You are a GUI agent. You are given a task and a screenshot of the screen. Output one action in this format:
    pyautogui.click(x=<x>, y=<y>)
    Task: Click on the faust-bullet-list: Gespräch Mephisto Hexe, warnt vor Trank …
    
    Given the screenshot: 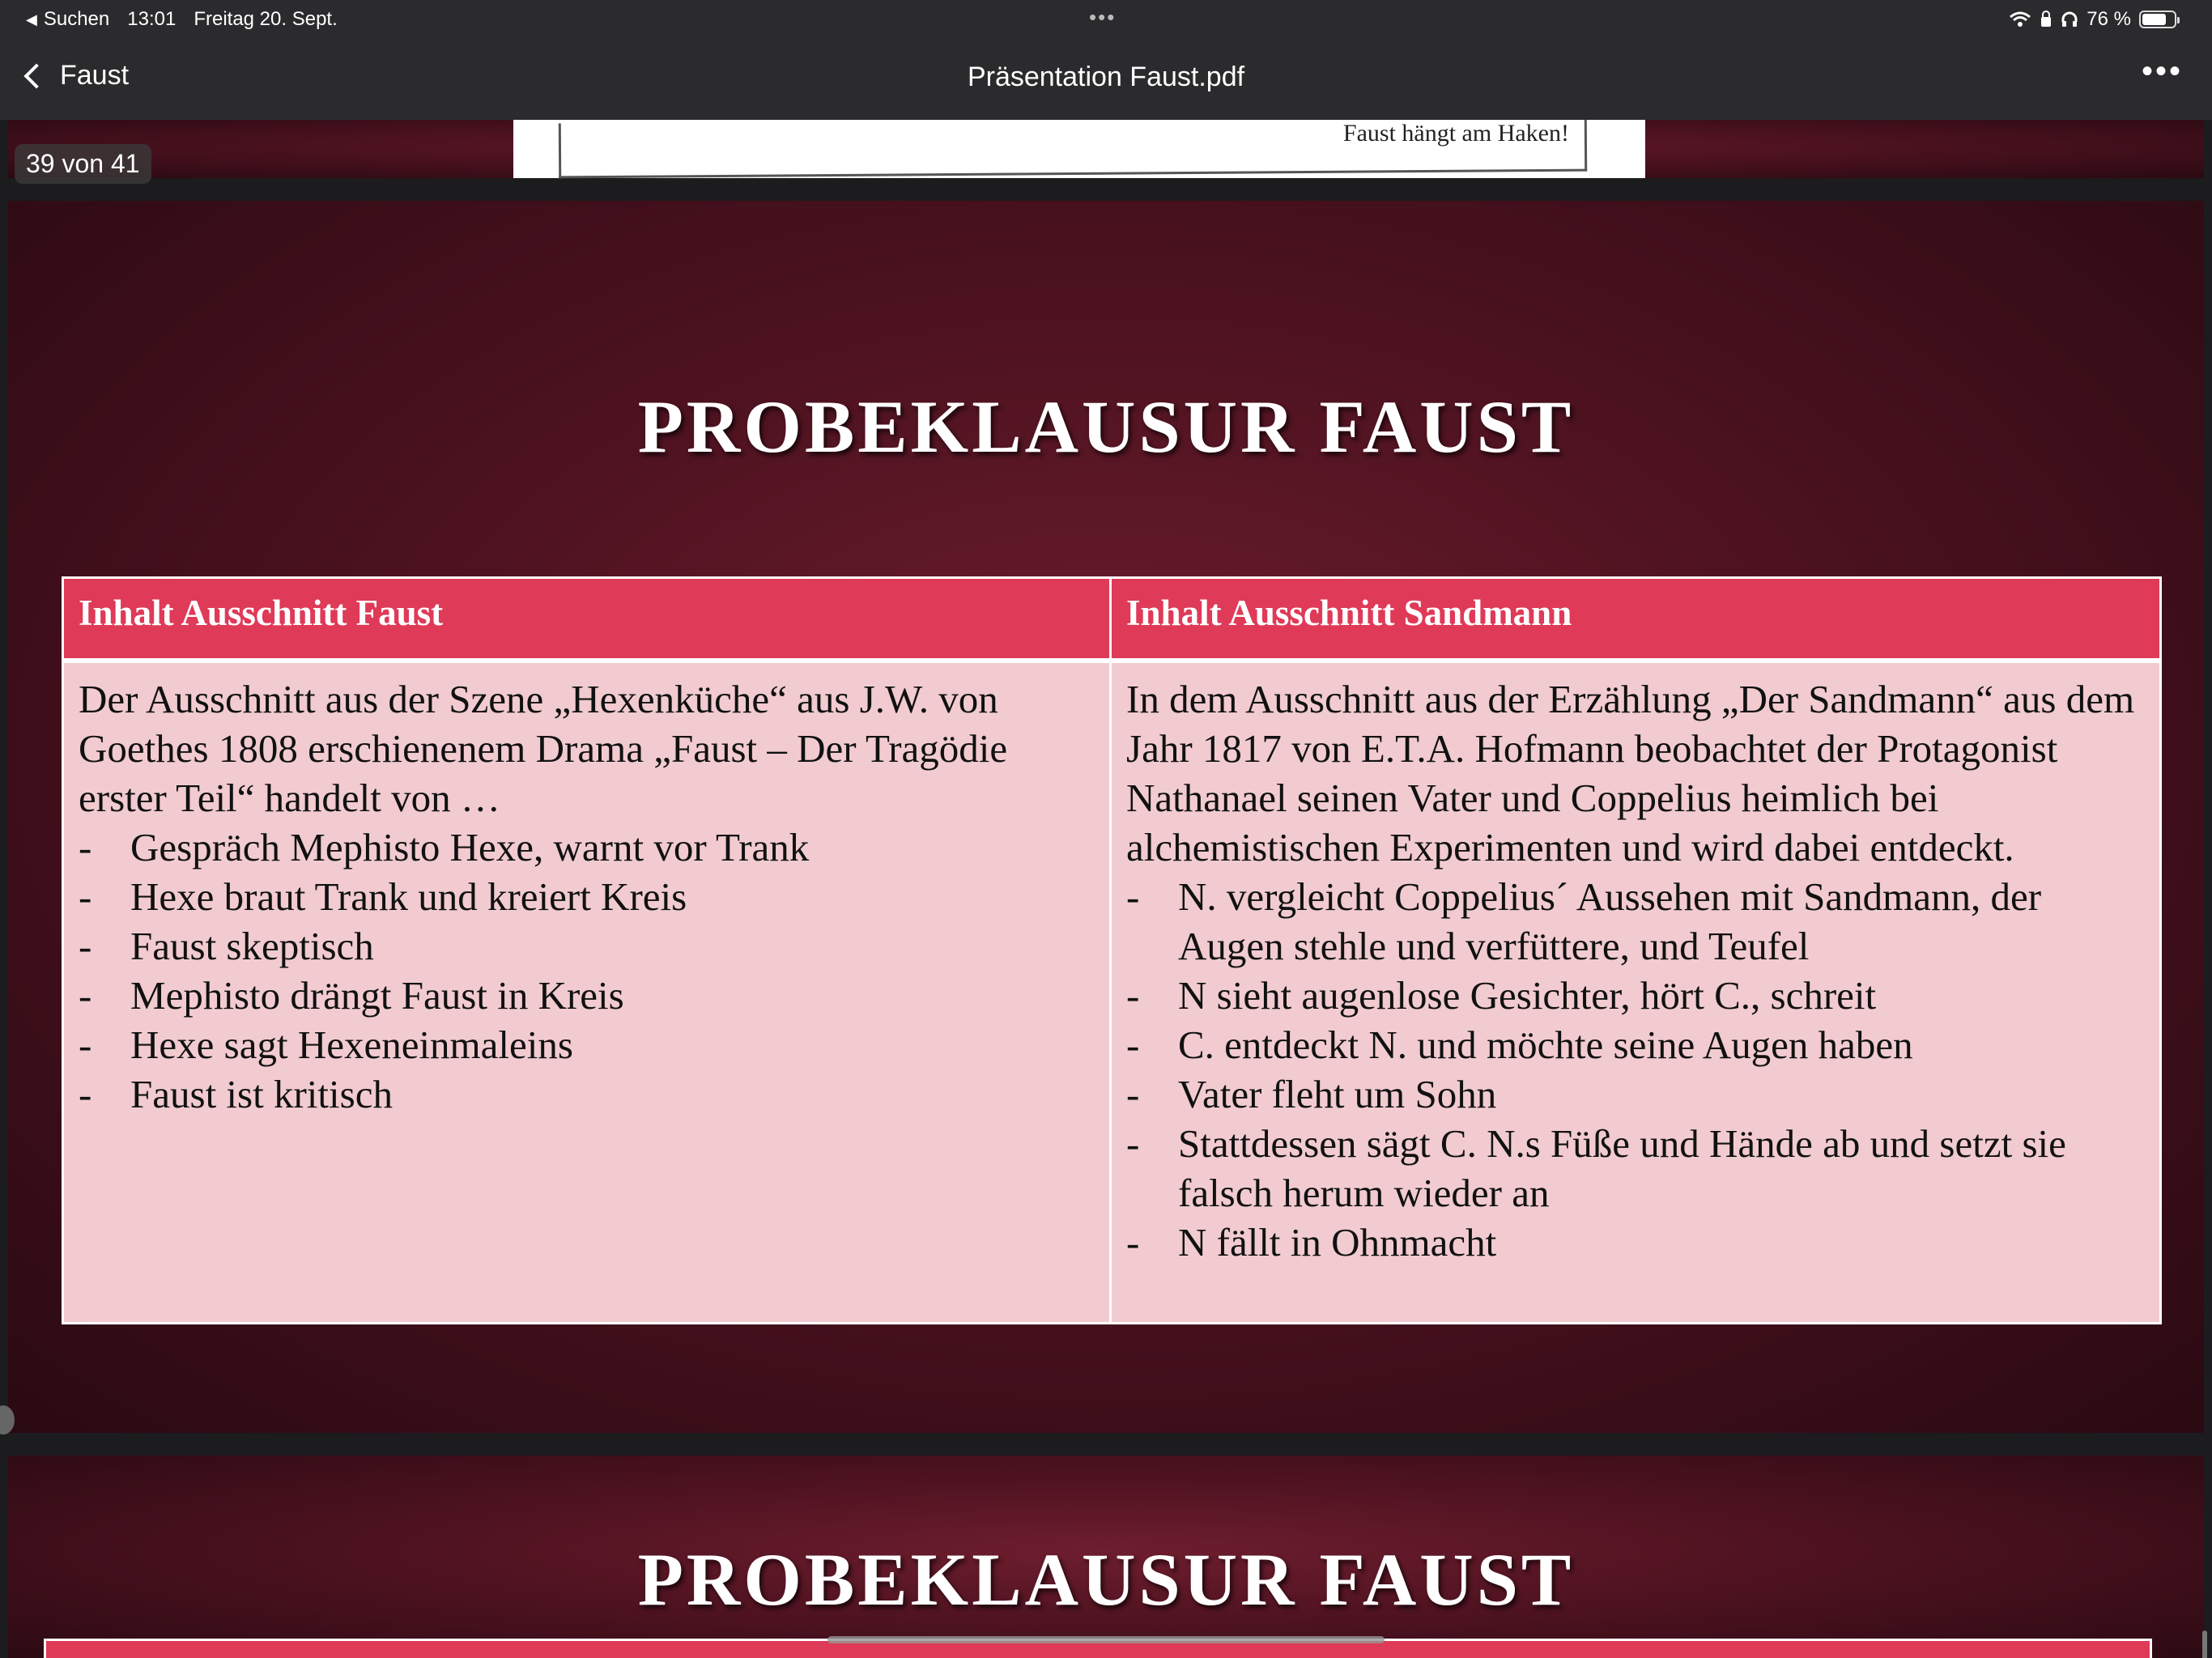 What is the action you would take?
    pyautogui.click(x=587, y=971)
    